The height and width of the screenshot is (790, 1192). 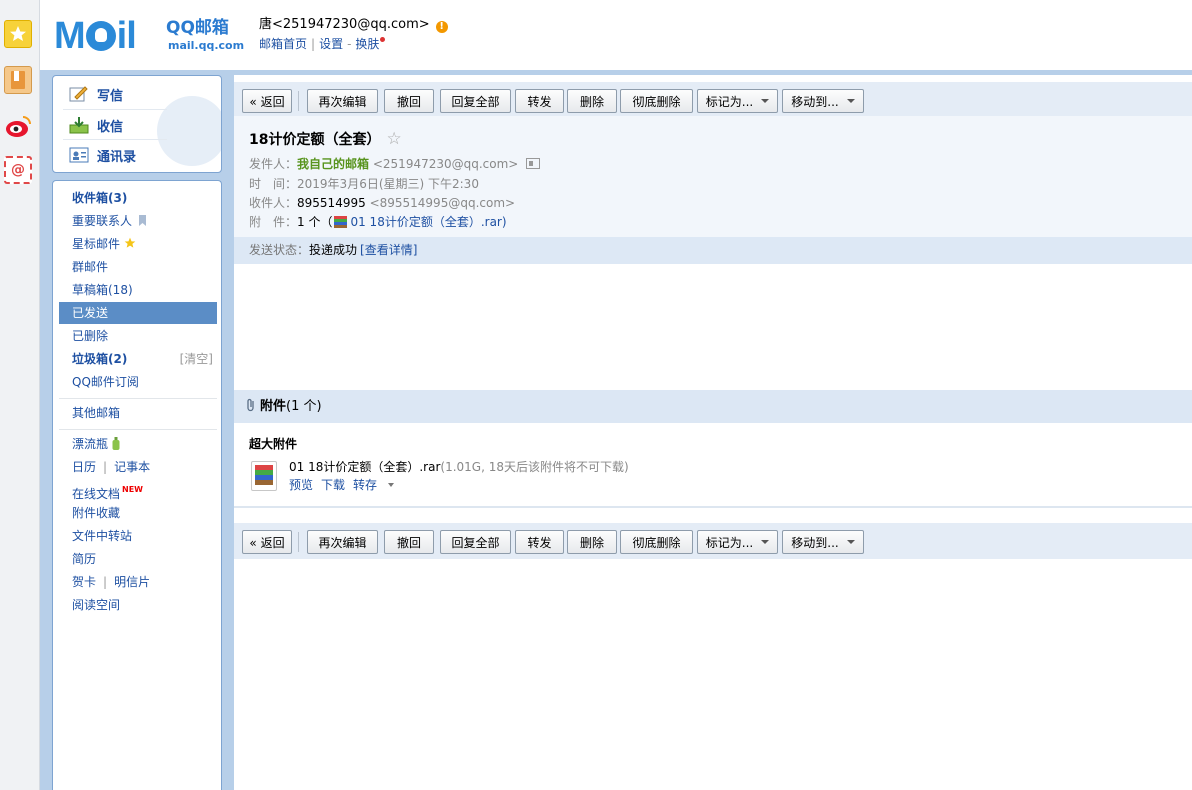 What do you see at coordinates (197, 28) in the screenshot?
I see `logo-brand: QQ邮箱` at bounding box center [197, 28].